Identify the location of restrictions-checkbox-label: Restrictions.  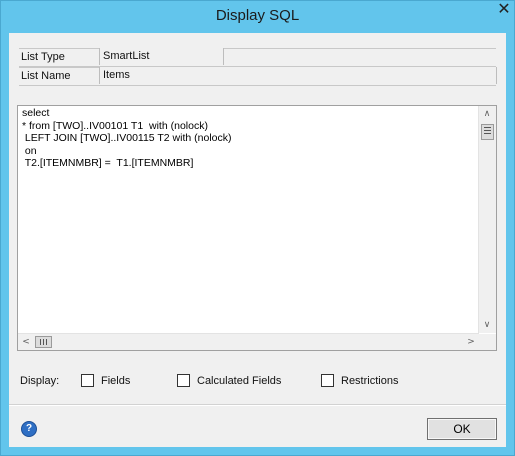
(369, 381).